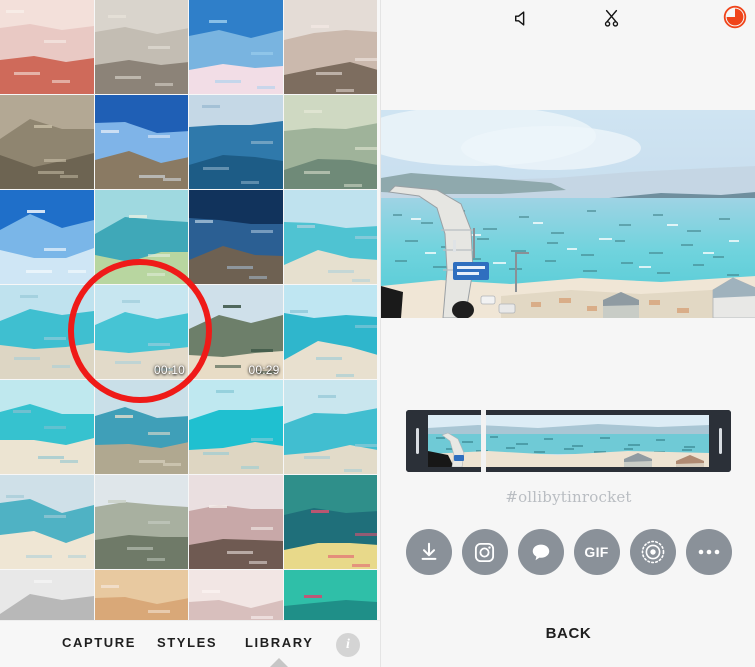 The height and width of the screenshot is (667, 755). I want to click on instagram-button, so click(484, 552).